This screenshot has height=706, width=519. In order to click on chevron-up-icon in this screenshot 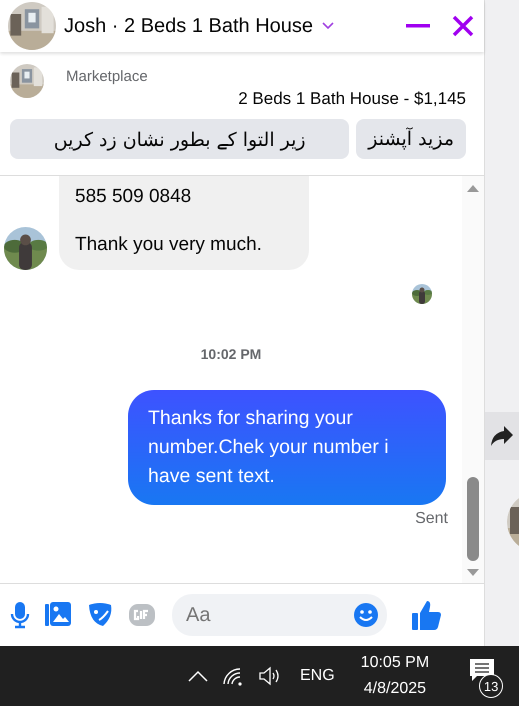, I will do `click(198, 676)`.